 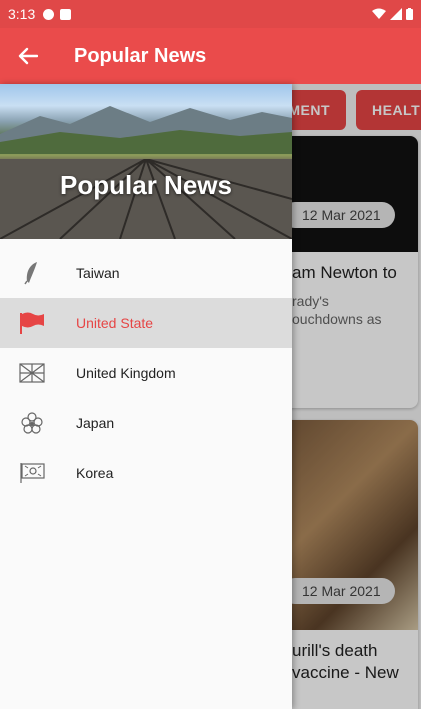 What do you see at coordinates (66, 14) in the screenshot?
I see `sd-card-icon` at bounding box center [66, 14].